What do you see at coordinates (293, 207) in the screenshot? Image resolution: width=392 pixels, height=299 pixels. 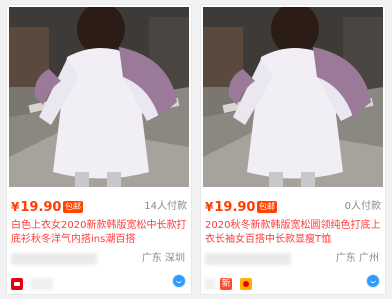 I see `price-row: ¥19.90 包邮 0人付款` at bounding box center [293, 207].